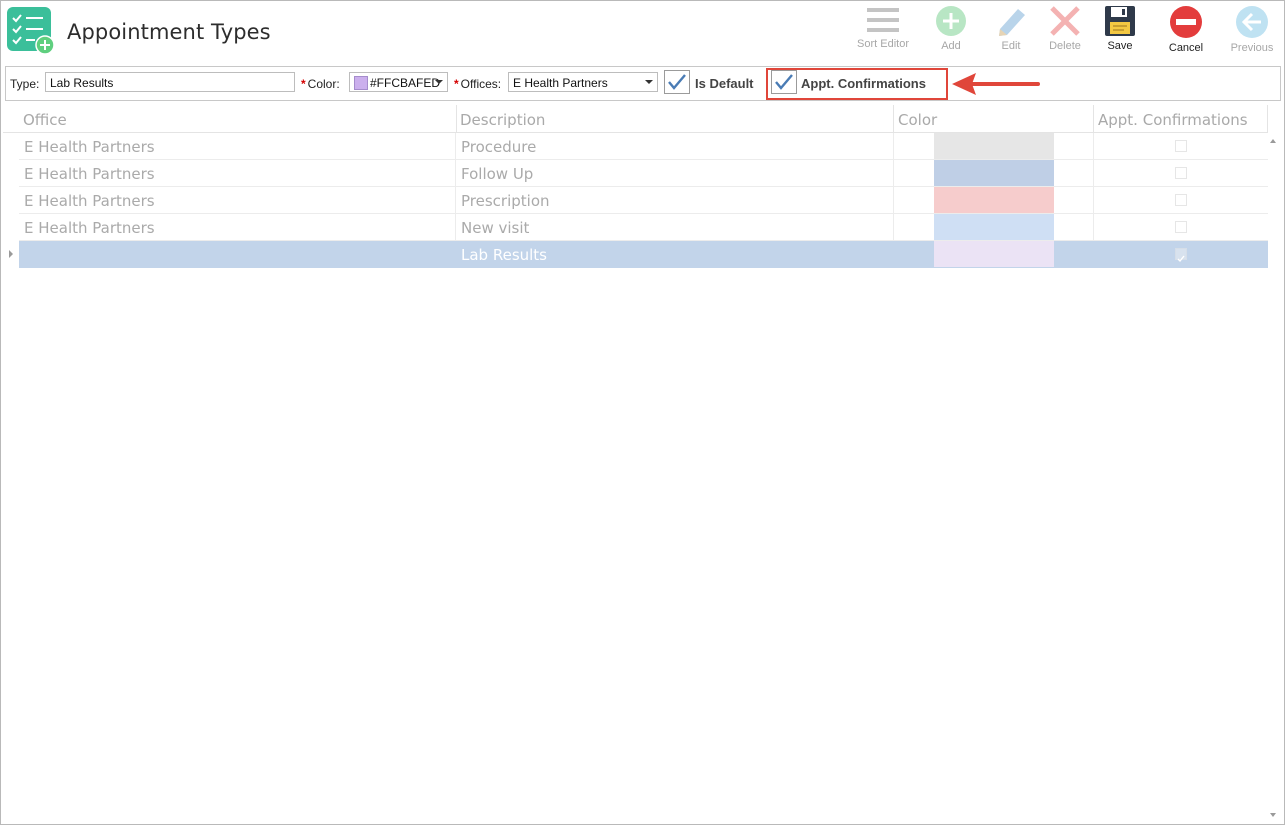 This screenshot has height=825, width=1285. What do you see at coordinates (675, 200) in the screenshot?
I see `cell-description: Prescription` at bounding box center [675, 200].